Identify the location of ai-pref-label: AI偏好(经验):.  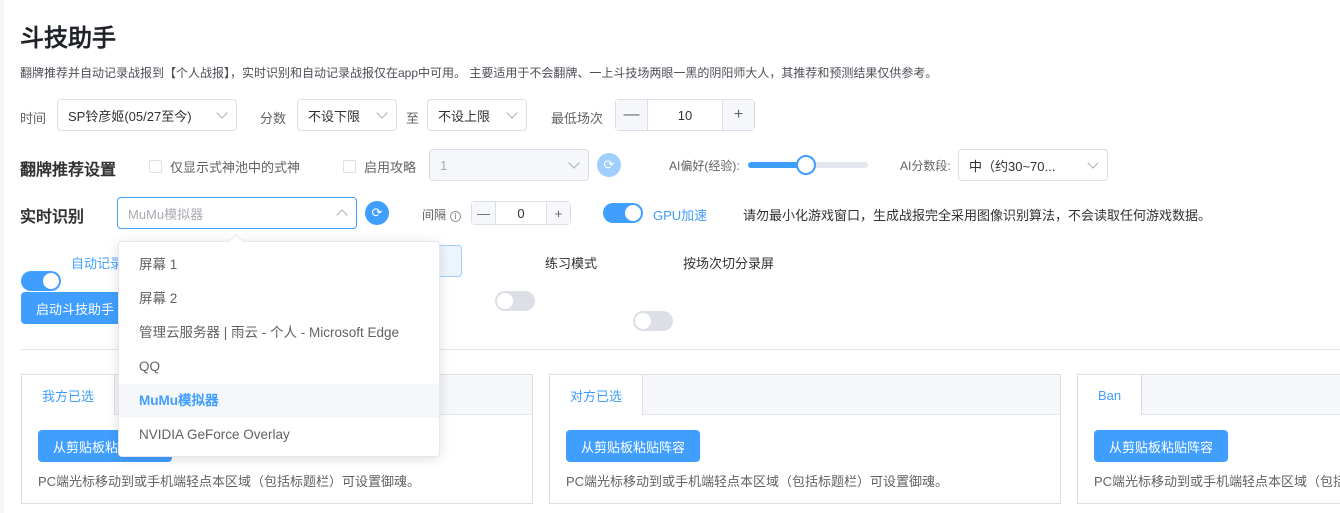
(704, 166).